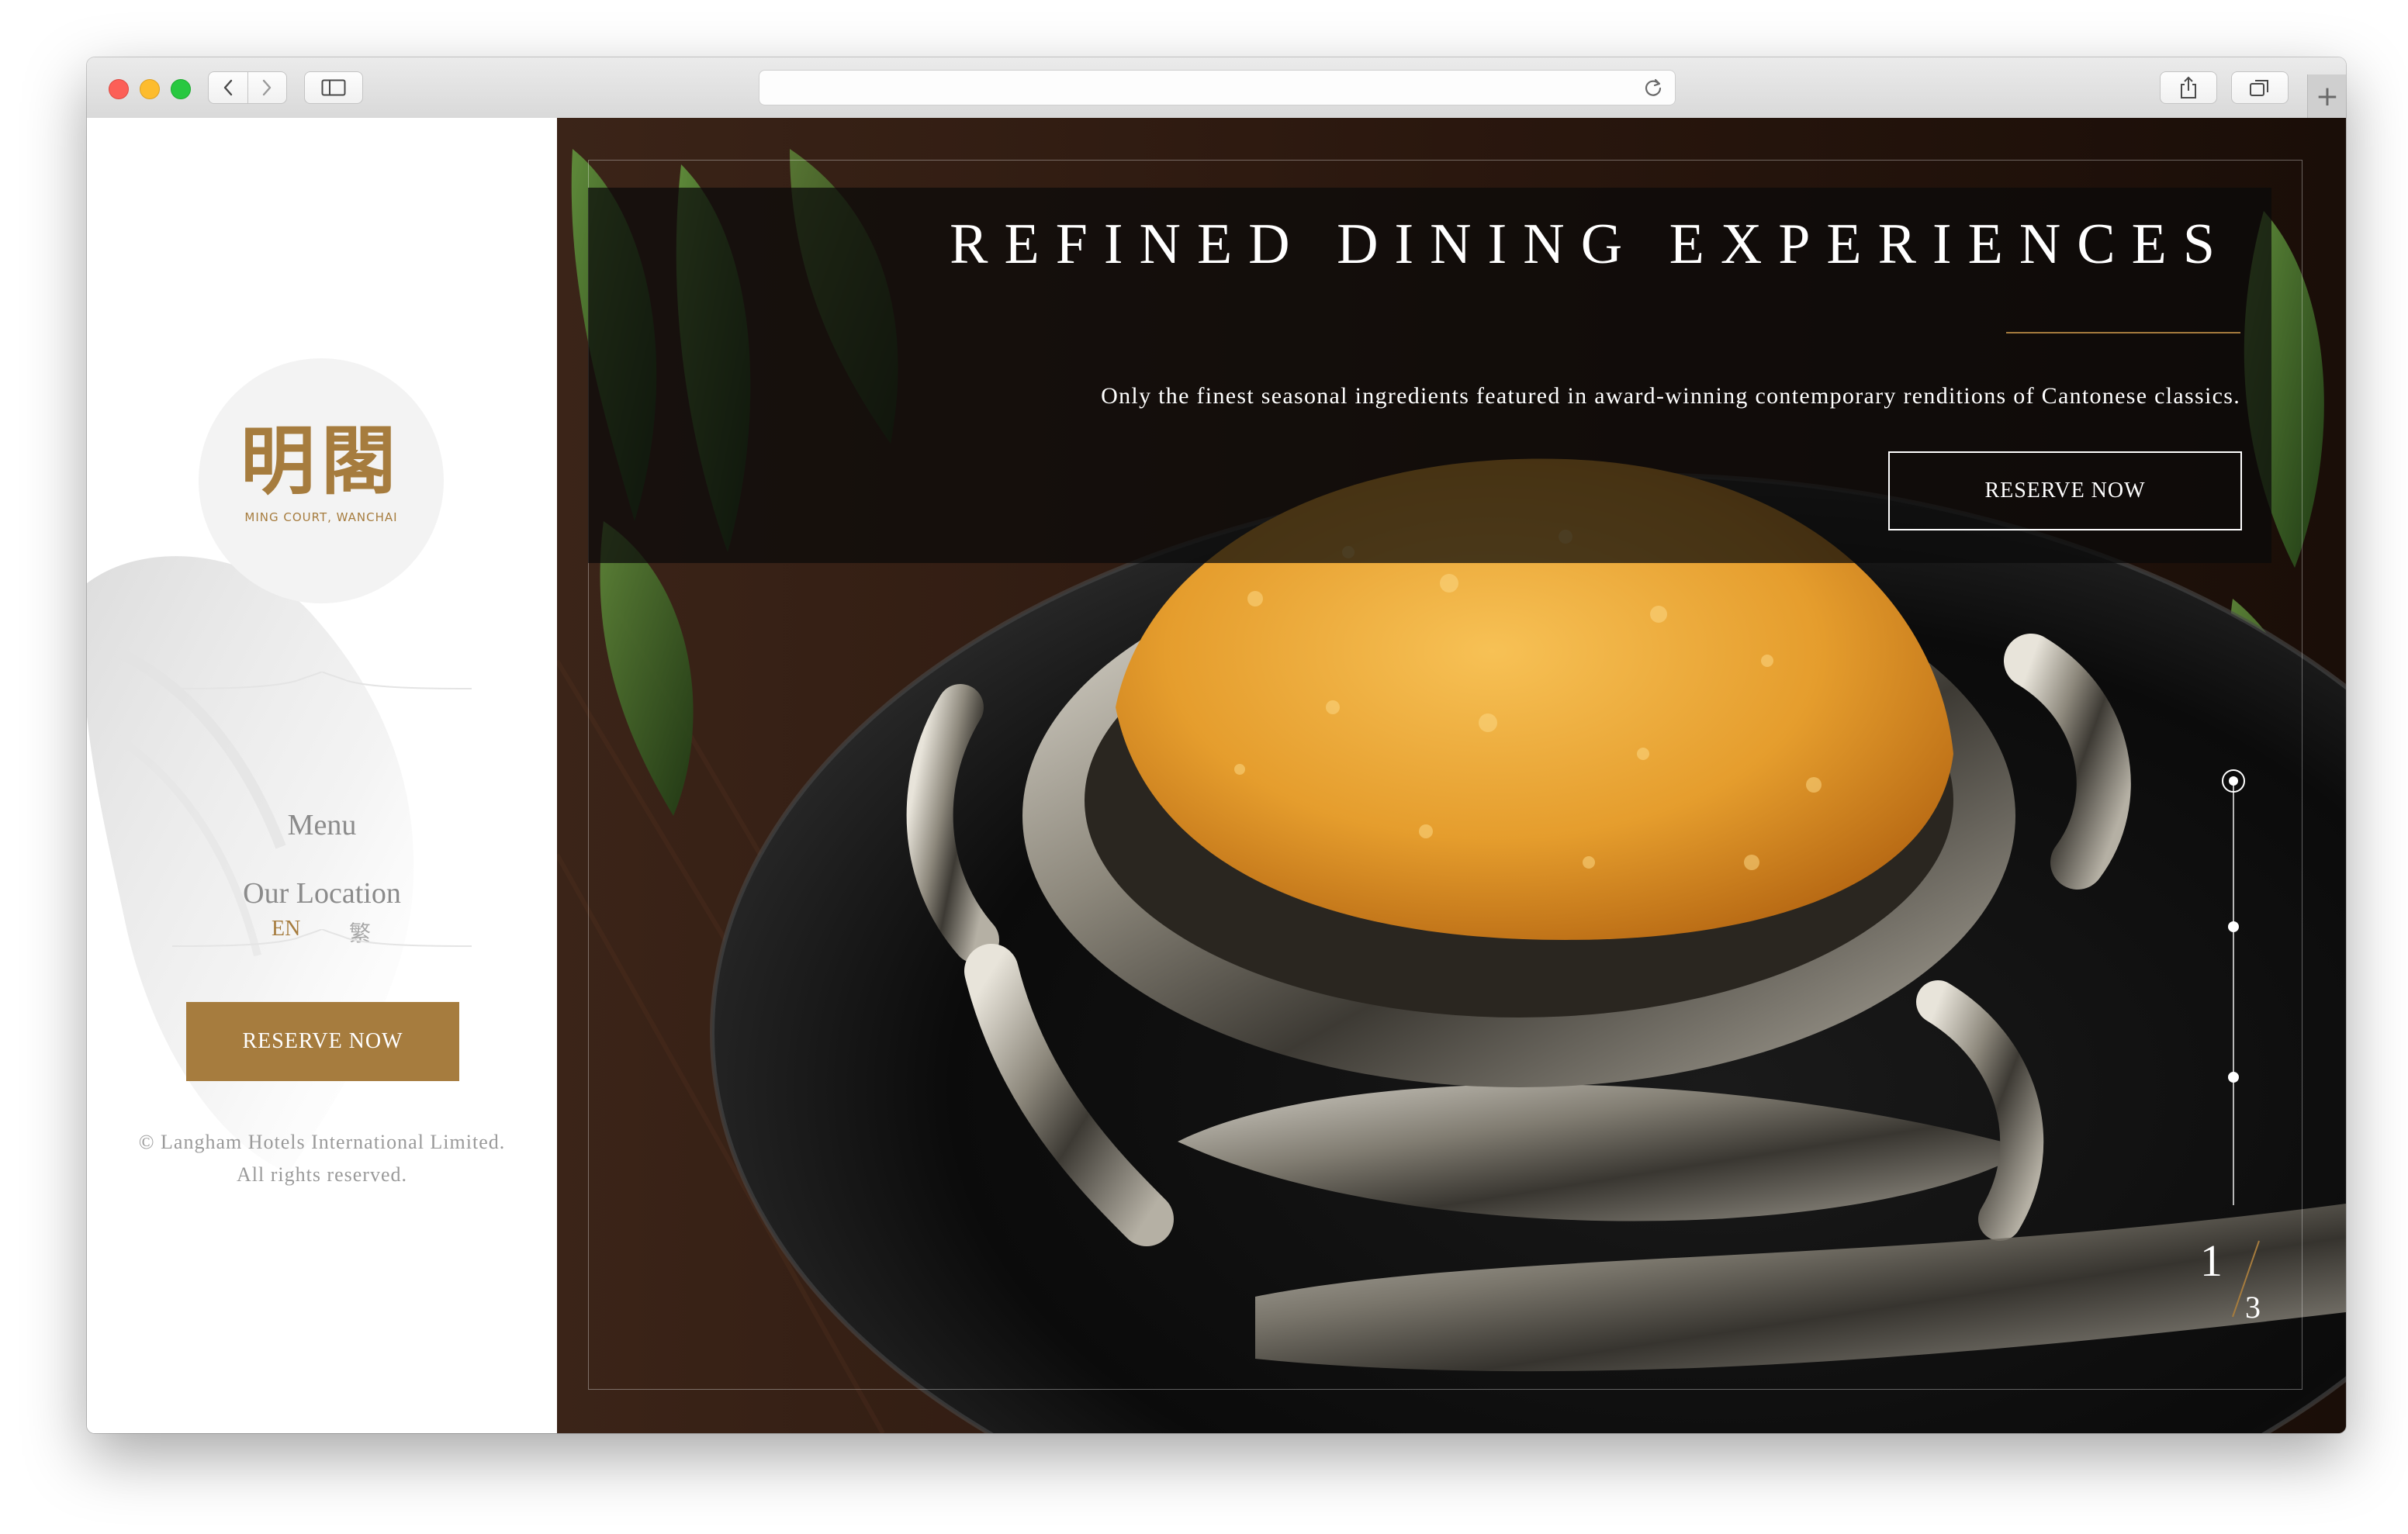 The image size is (2408, 1534). I want to click on slide-current-number: 1, so click(2211, 1260).